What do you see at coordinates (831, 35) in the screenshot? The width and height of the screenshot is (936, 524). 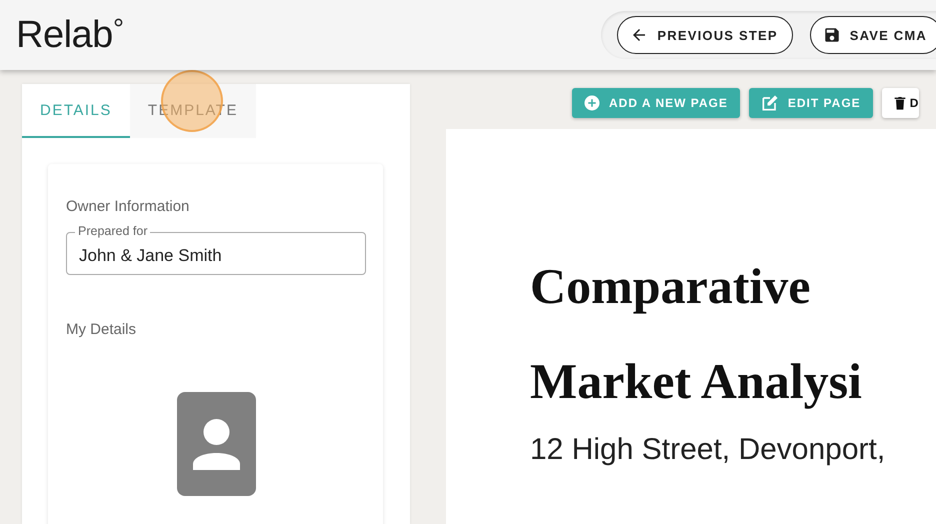 I see `floppy-icon` at bounding box center [831, 35].